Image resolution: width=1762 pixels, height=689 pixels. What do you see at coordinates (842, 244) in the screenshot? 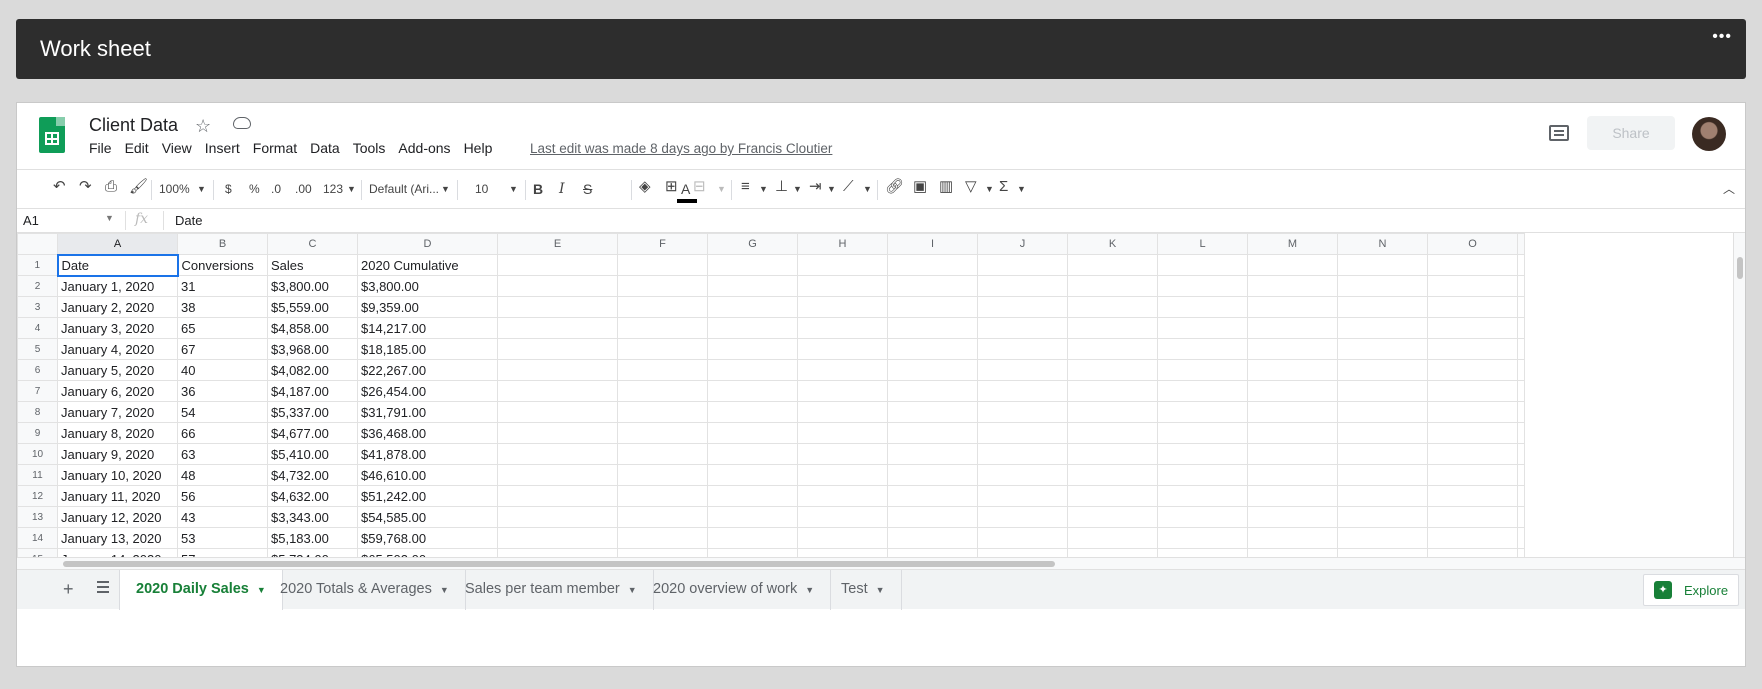
I see `column-header-h: H` at bounding box center [842, 244].